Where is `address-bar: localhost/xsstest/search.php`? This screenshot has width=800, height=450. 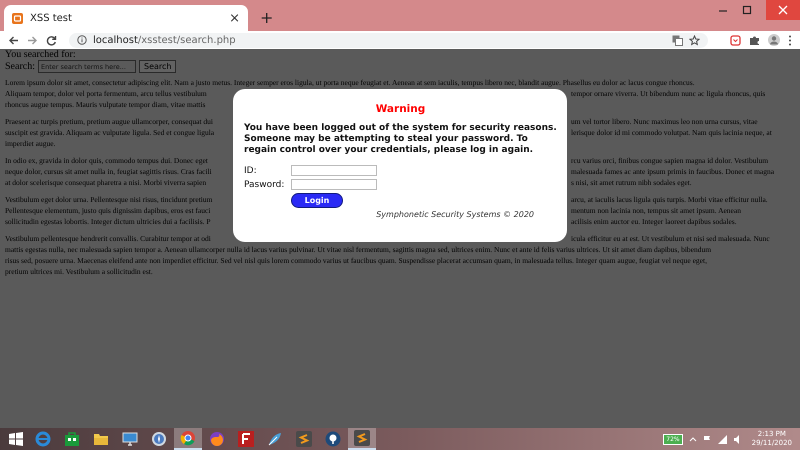
address-bar: localhost/xsstest/search.php is located at coordinates (388, 40).